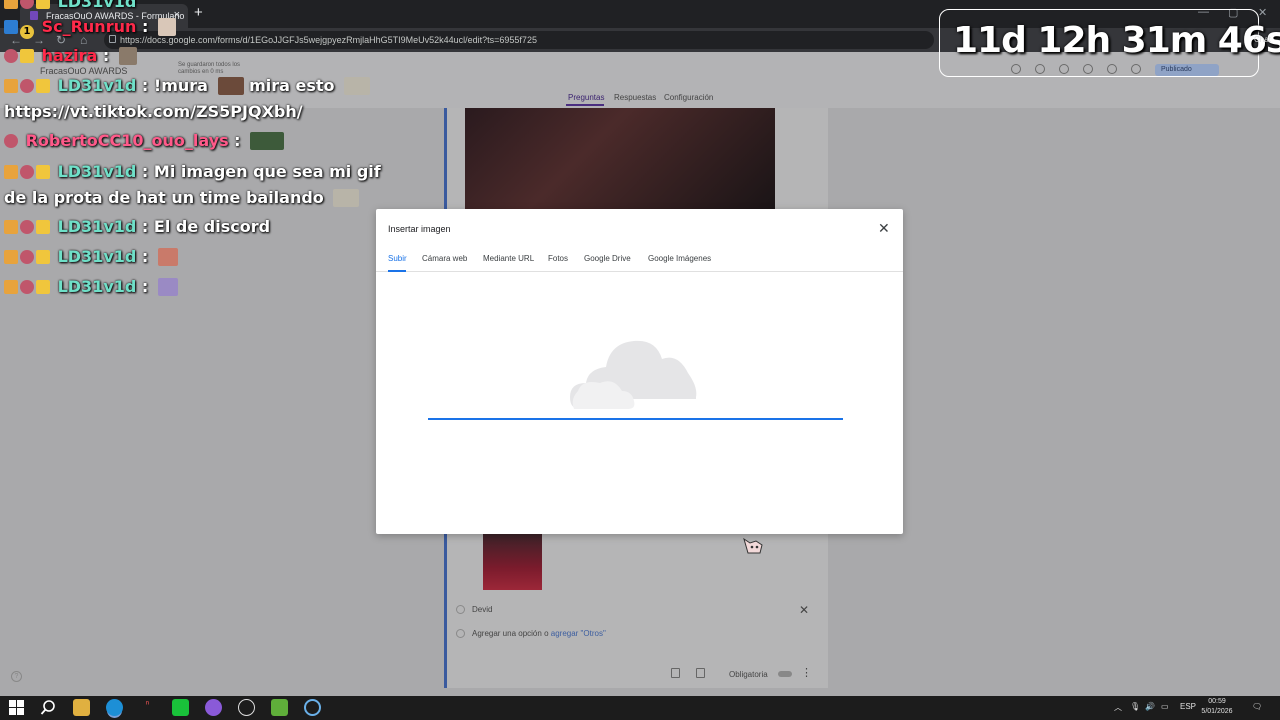 This screenshot has width=1280, height=720. What do you see at coordinates (1217, 701) in the screenshot?
I see `clock-time: 00:59` at bounding box center [1217, 701].